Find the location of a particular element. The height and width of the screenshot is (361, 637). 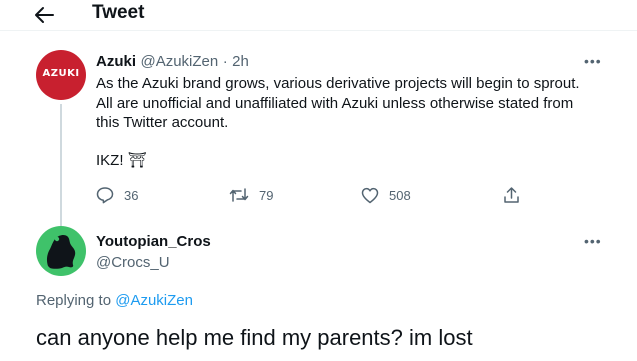

thread-line is located at coordinates (61, 165).